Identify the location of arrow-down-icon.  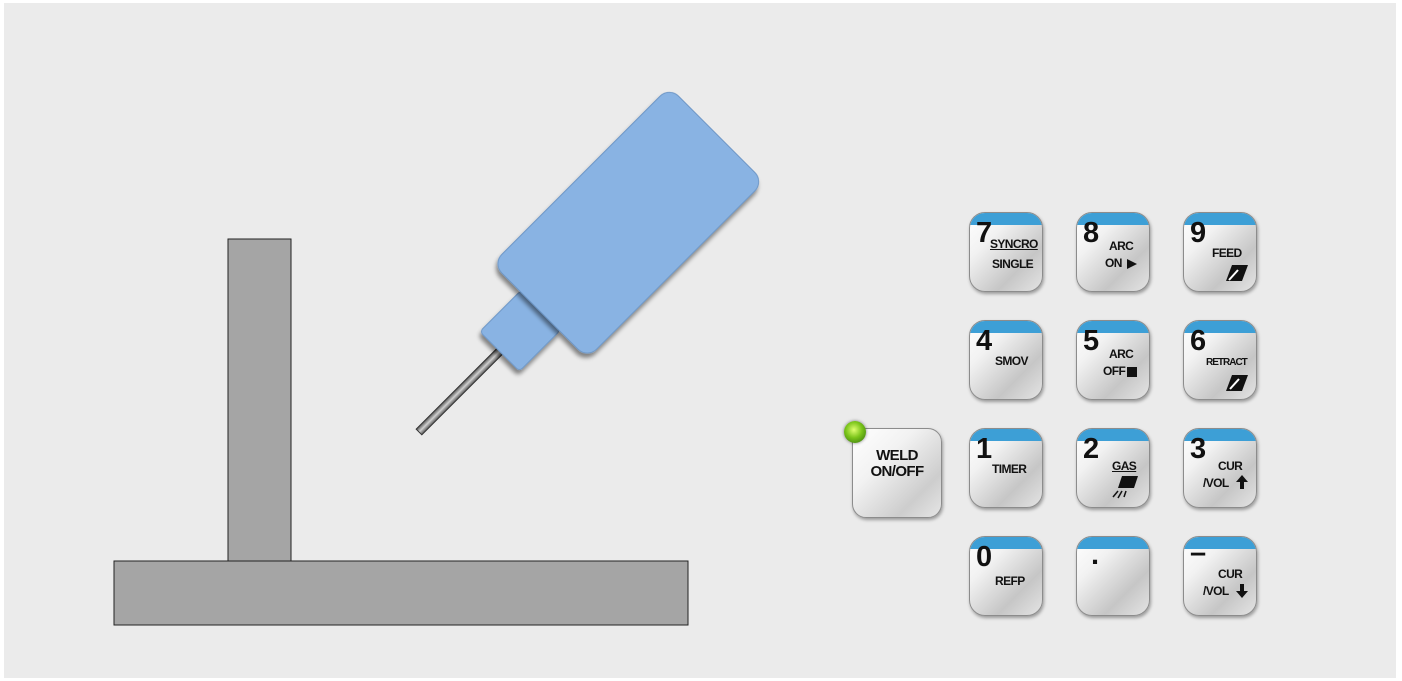
(1242, 591).